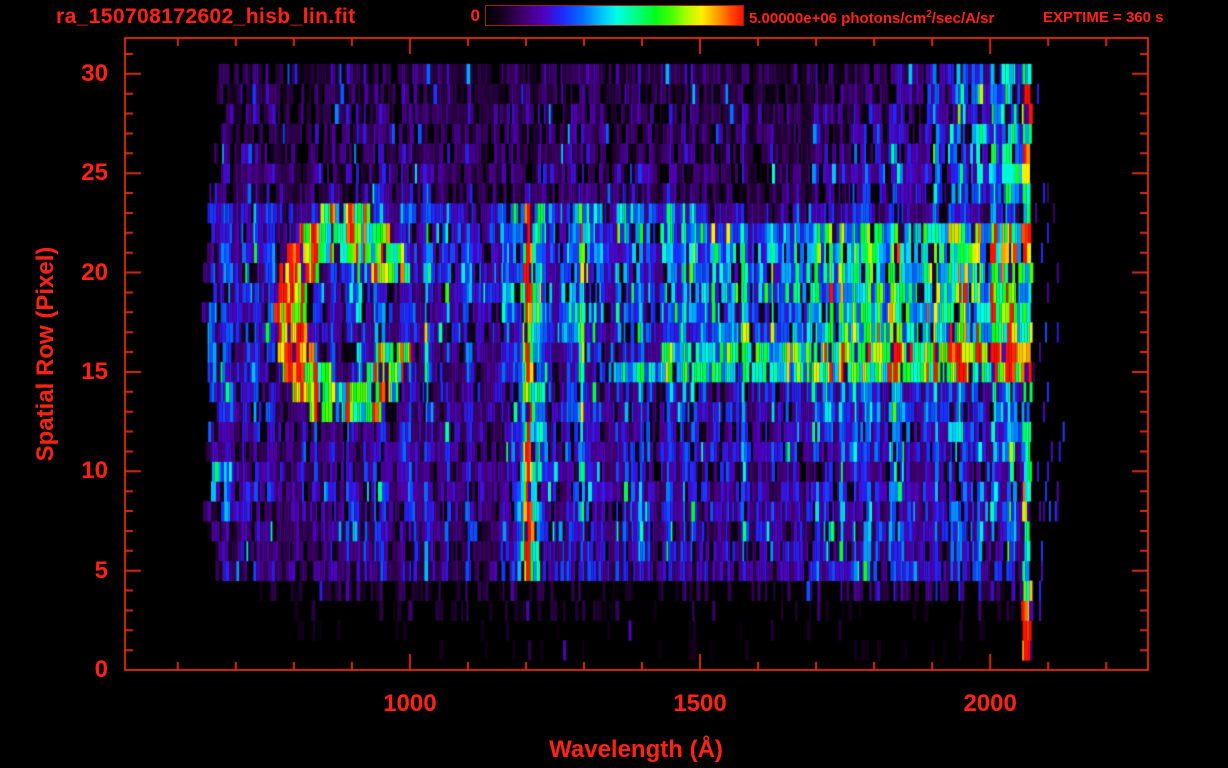 The height and width of the screenshot is (768, 1228). Describe the element at coordinates (793, 18) in the screenshot. I see `colorbar-max-value: 5.00000e+06` at that location.